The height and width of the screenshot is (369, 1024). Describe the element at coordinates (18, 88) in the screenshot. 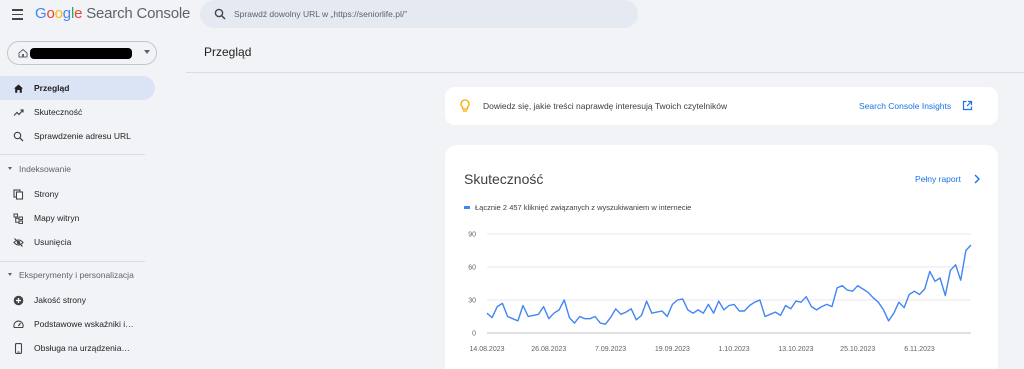

I see `home-icon` at that location.